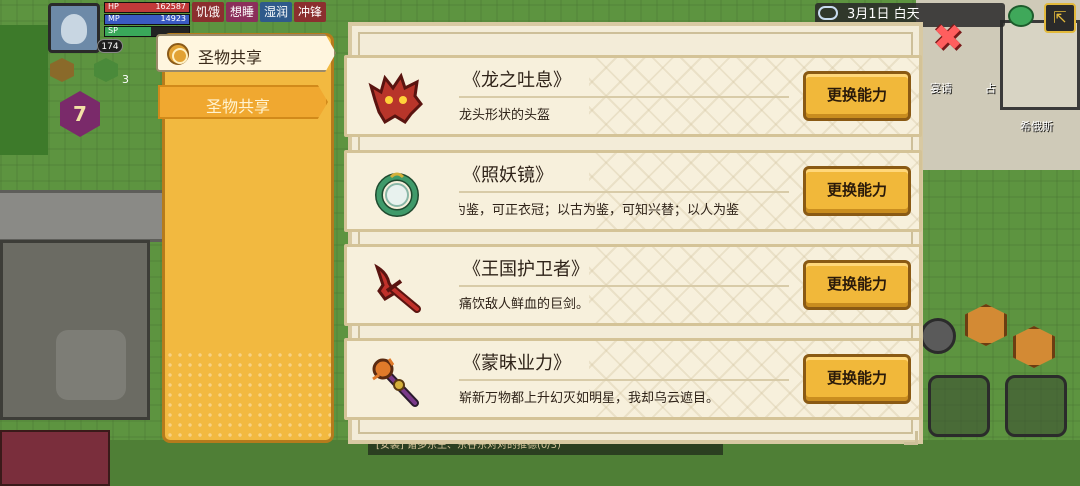 The width and height of the screenshot is (1080, 486). What do you see at coordinates (526, 269) in the screenshot?
I see `relic-name: 《王国护卫者》` at bounding box center [526, 269].